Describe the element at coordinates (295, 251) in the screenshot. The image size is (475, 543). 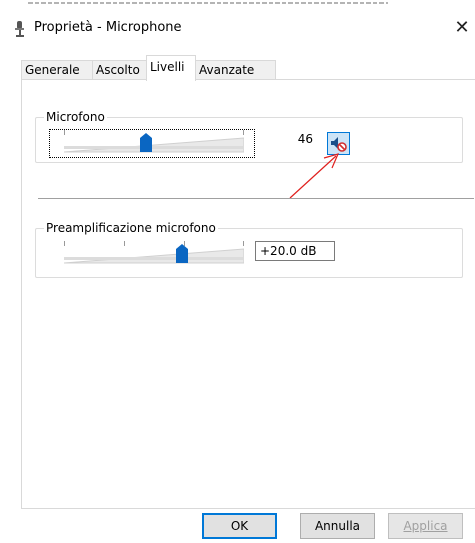
I see `boost-level-value: +20.0 dB` at that location.